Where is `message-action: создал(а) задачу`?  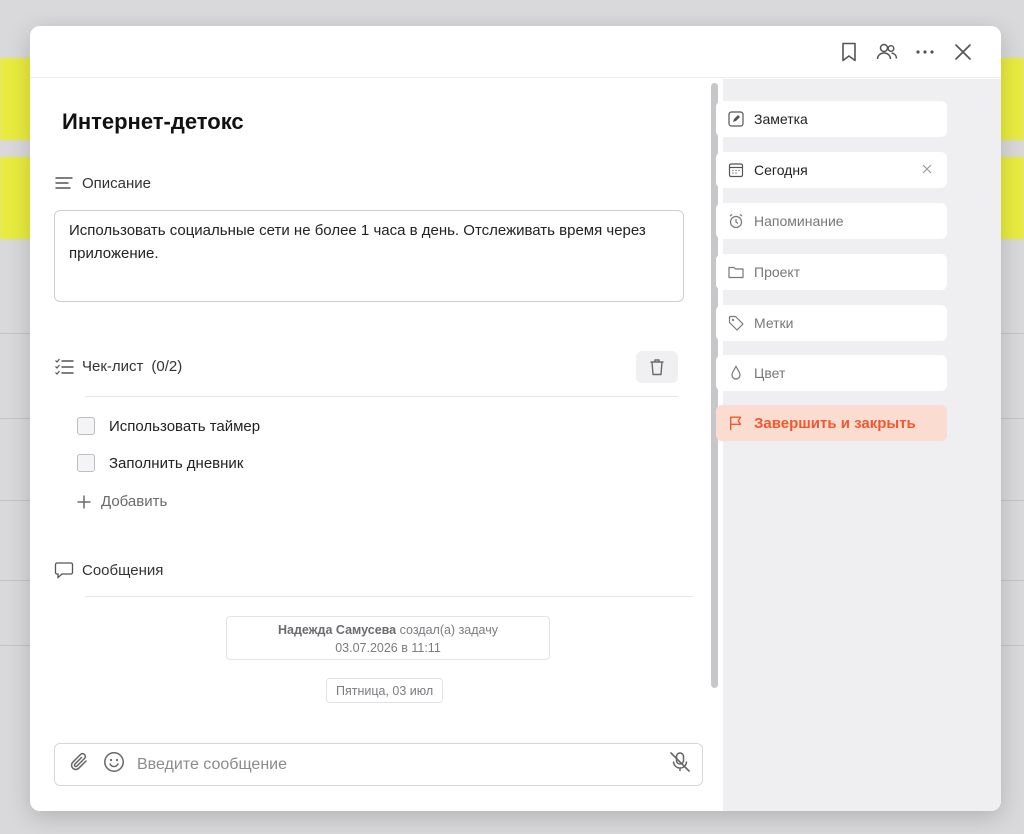 message-action: создал(а) задачу is located at coordinates (448, 630).